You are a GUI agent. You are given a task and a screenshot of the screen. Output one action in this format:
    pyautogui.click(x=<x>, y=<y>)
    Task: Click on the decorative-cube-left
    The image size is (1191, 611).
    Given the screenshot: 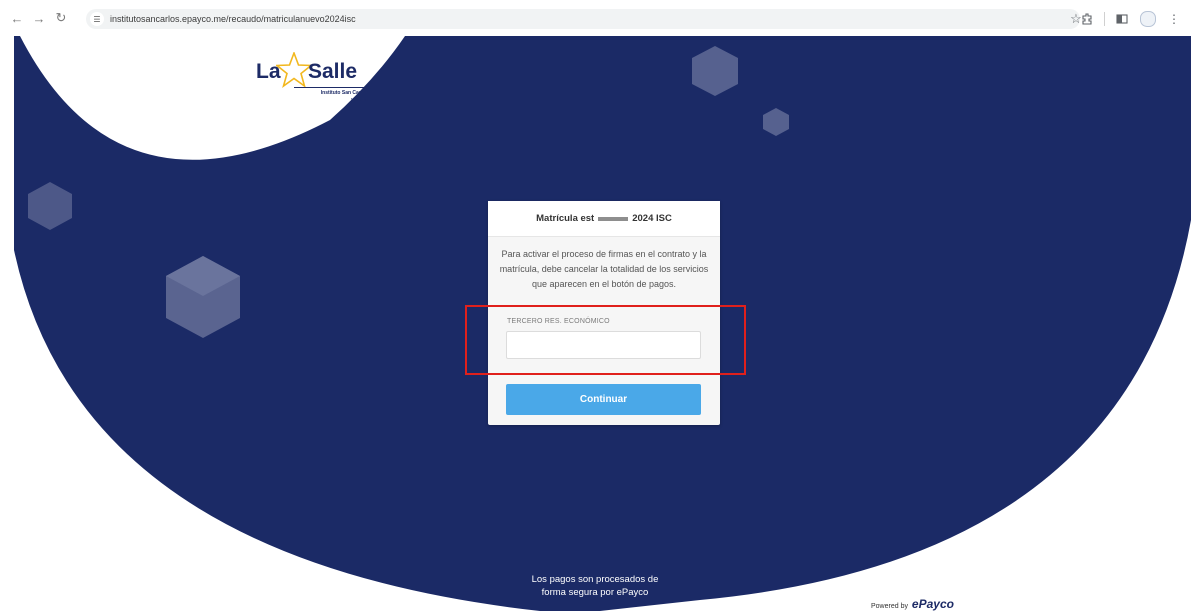 What is the action you would take?
    pyautogui.click(x=50, y=206)
    